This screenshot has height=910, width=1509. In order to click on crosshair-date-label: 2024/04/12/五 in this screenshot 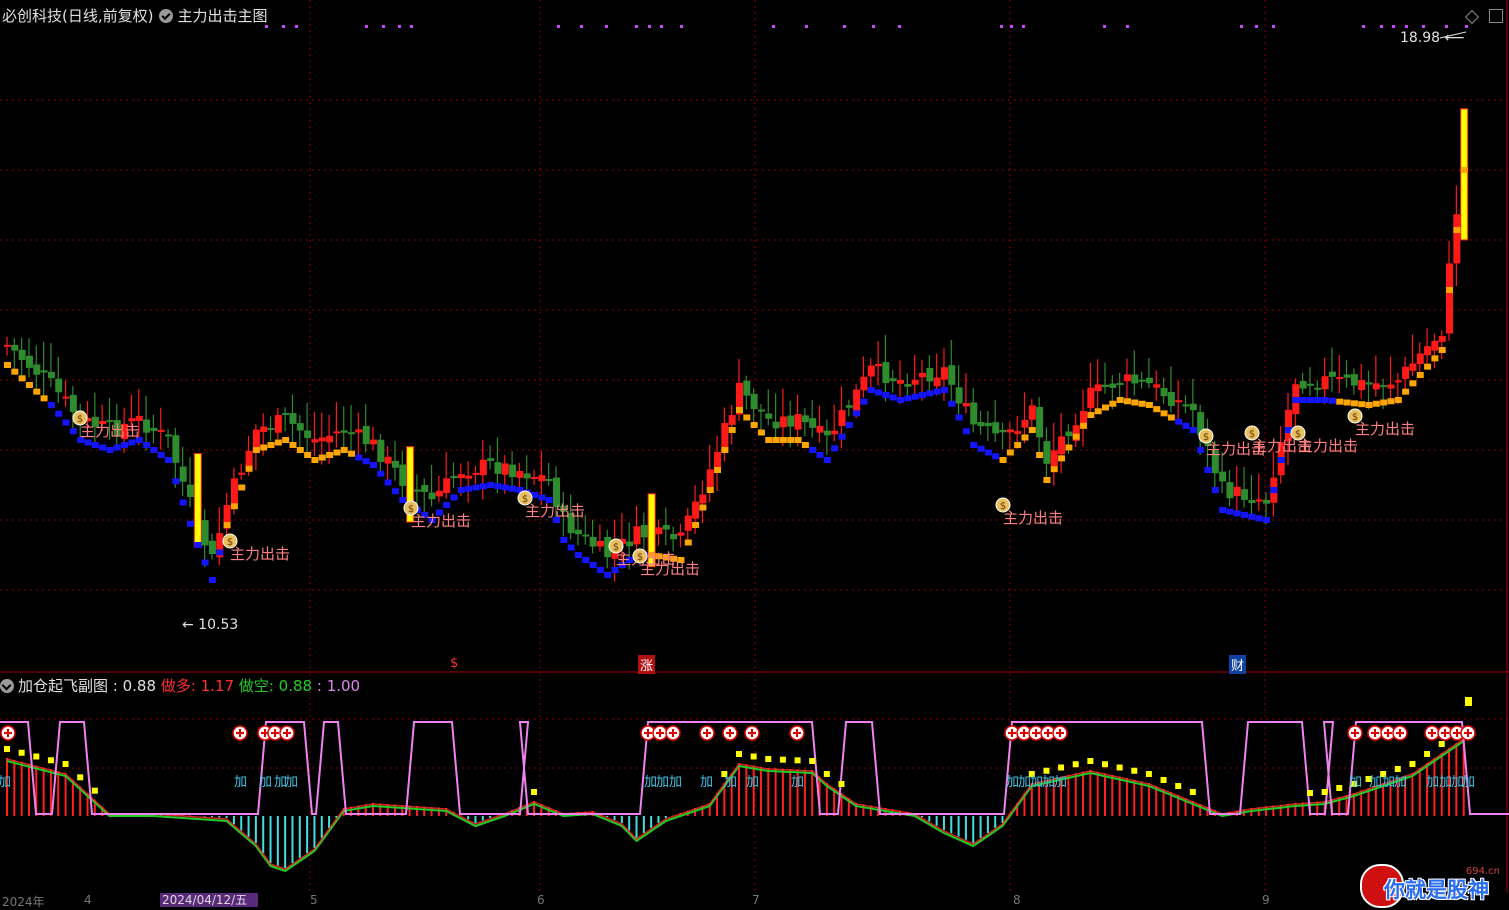, I will do `click(209, 900)`.